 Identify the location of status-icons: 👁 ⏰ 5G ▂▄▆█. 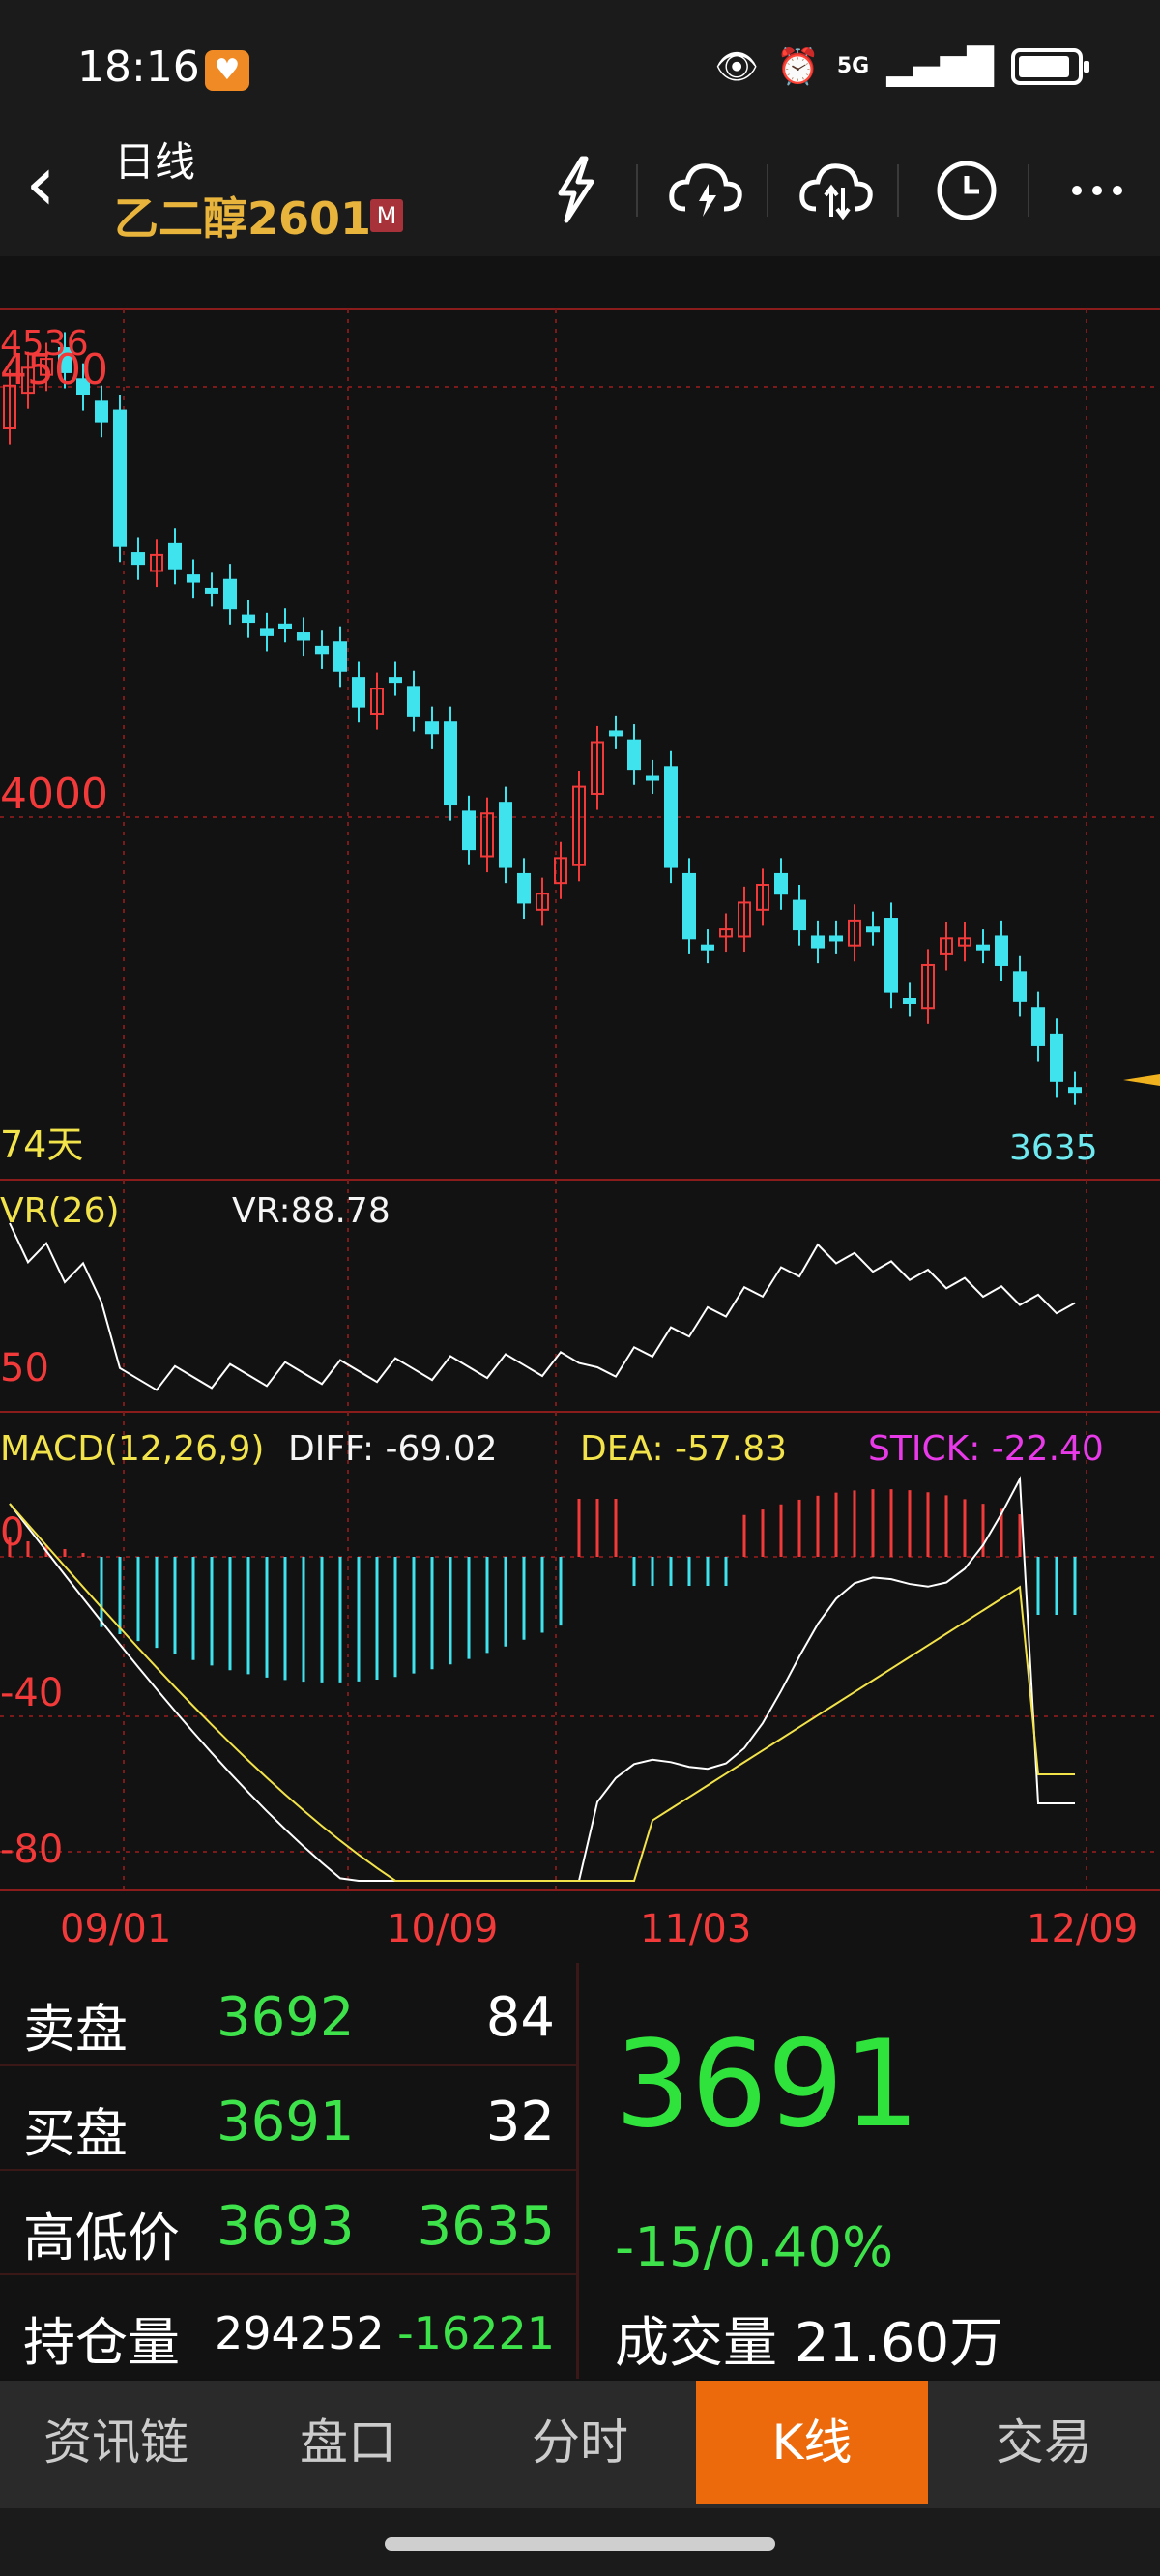
(901, 66).